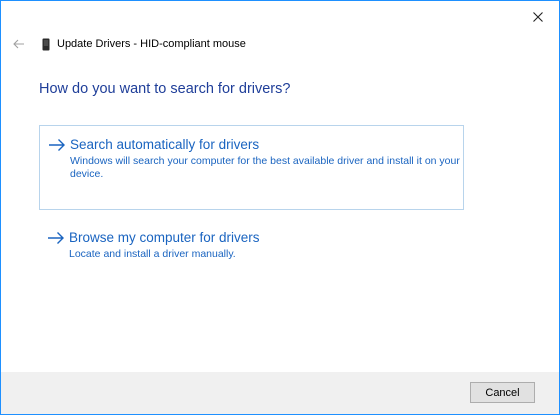 The height and width of the screenshot is (415, 560). I want to click on back-button, so click(19, 44).